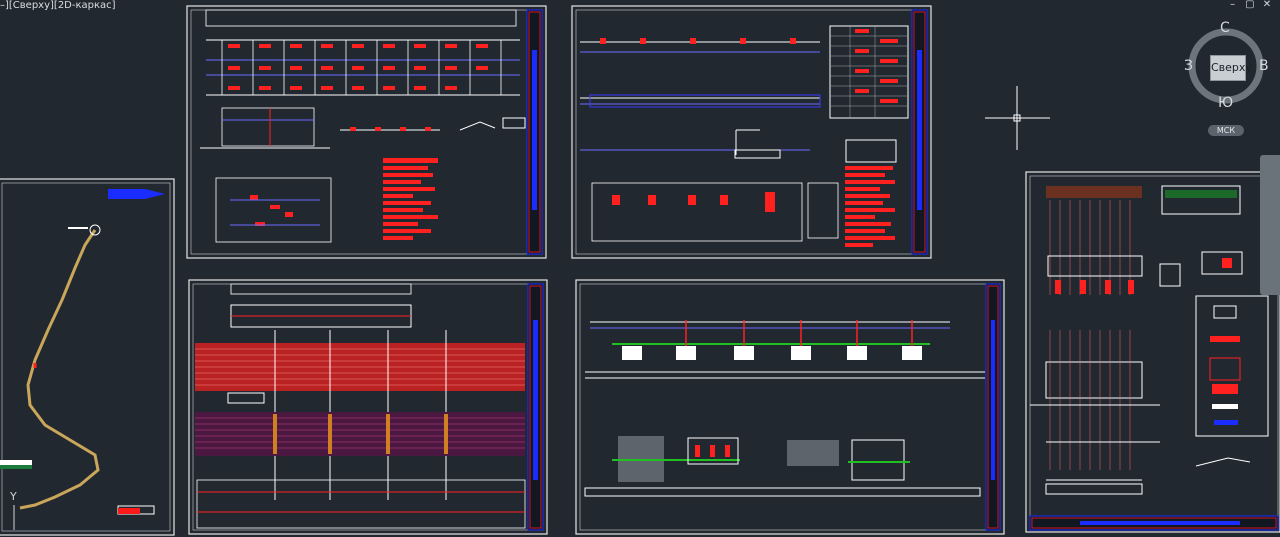 This screenshot has height=537, width=1280. What do you see at coordinates (751, 132) in the screenshot?
I see `sheet-longitudinal-section` at bounding box center [751, 132].